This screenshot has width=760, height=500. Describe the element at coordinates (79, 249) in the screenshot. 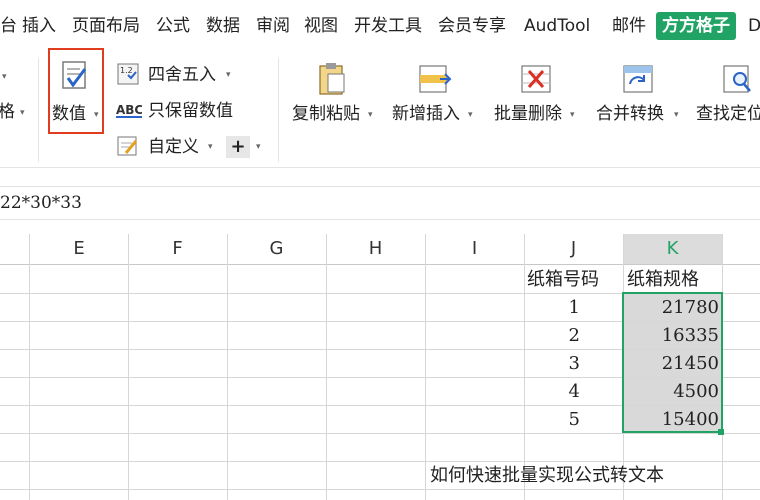

I see `column-header-e: E` at that location.